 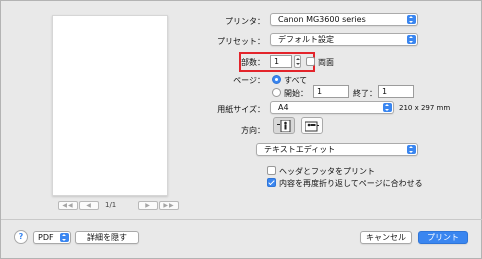 I want to click on pages-from-field: 1, so click(x=331, y=91).